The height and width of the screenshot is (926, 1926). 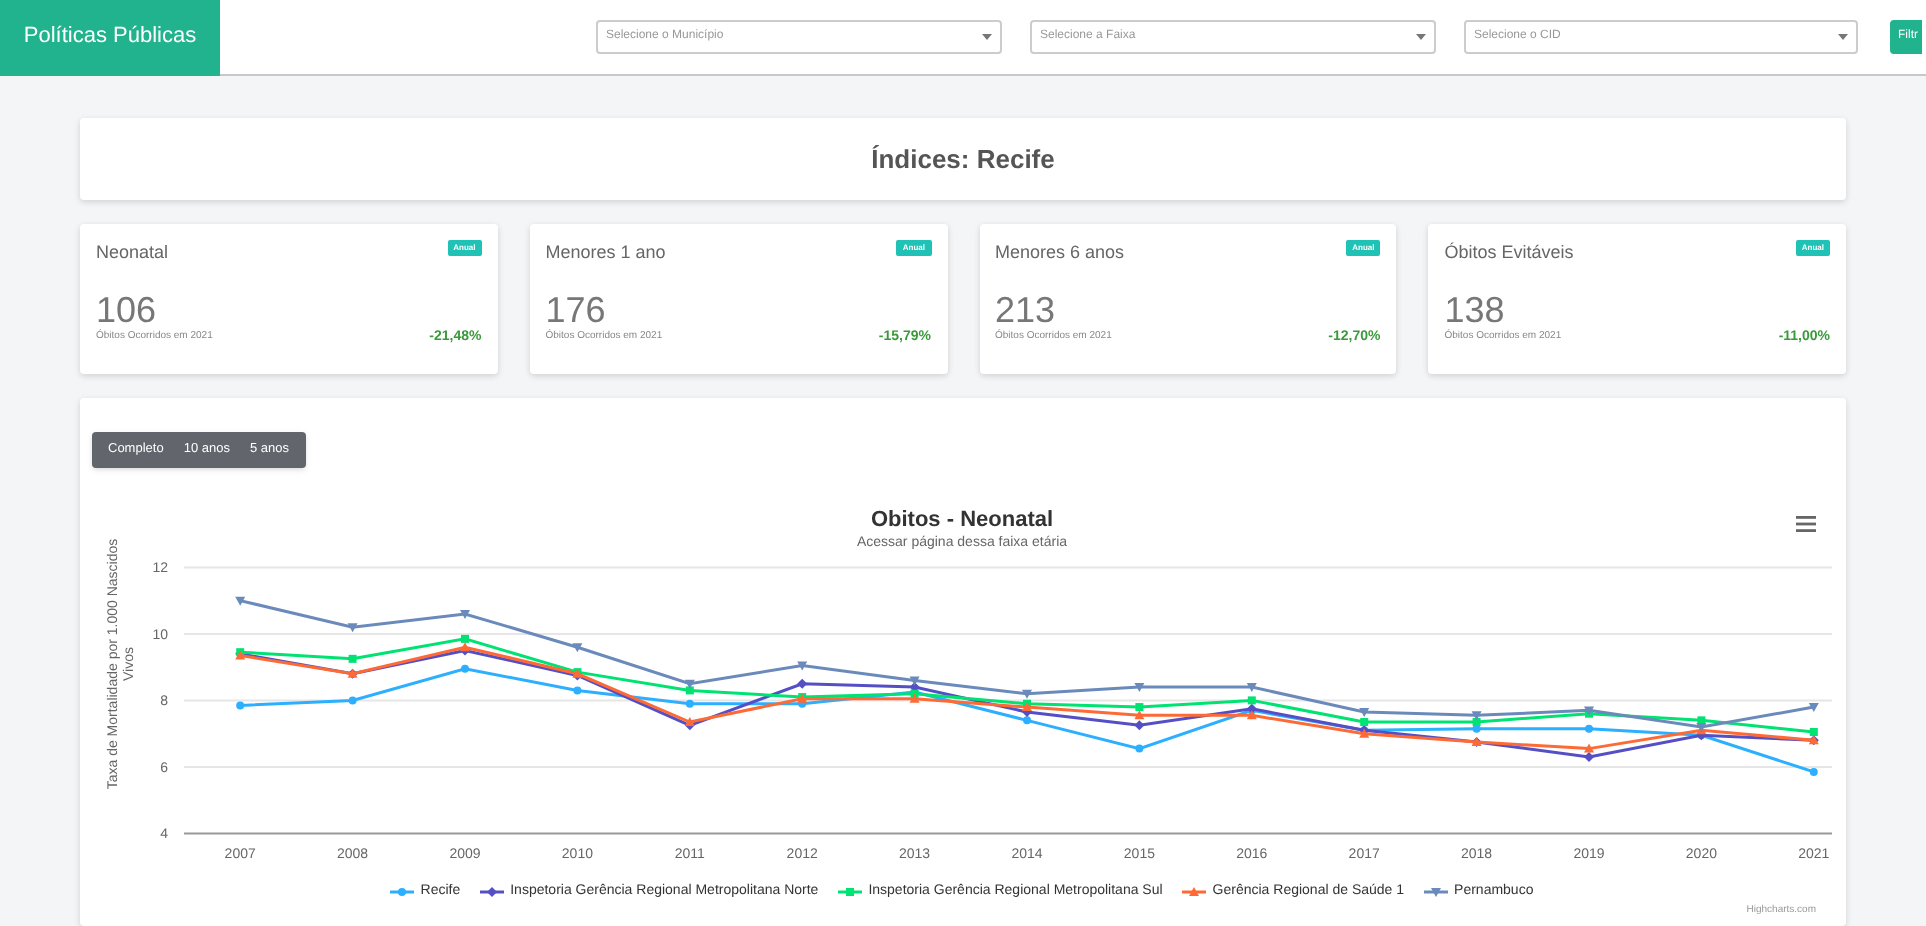 What do you see at coordinates (1475, 309) in the screenshot?
I see `card-value: 138` at bounding box center [1475, 309].